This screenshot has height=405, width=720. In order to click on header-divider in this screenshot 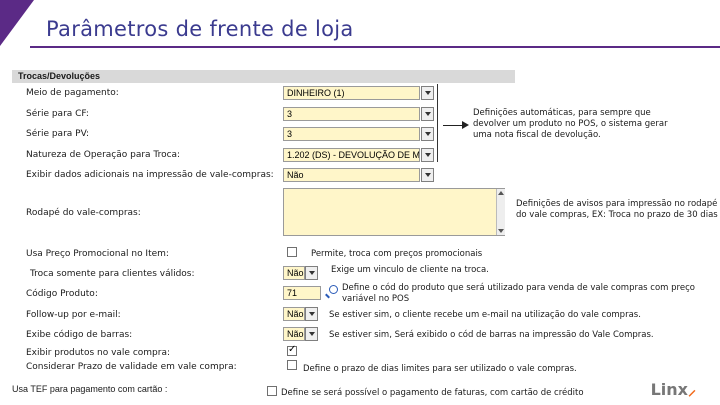, I will do `click(375, 47)`.